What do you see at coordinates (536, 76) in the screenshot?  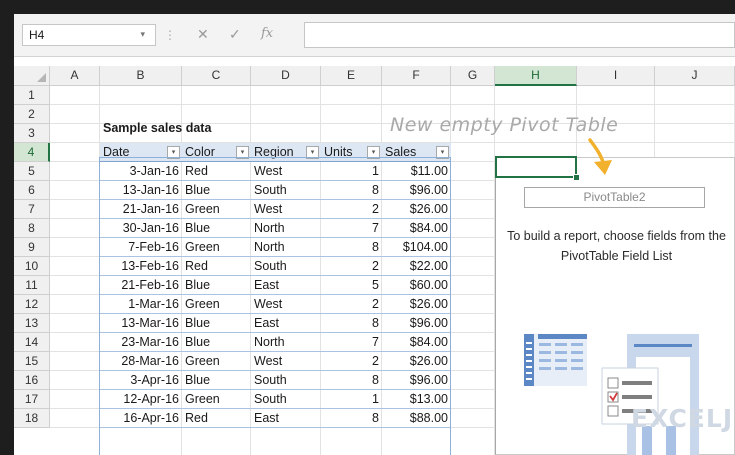 I see `column-header-h: H` at bounding box center [536, 76].